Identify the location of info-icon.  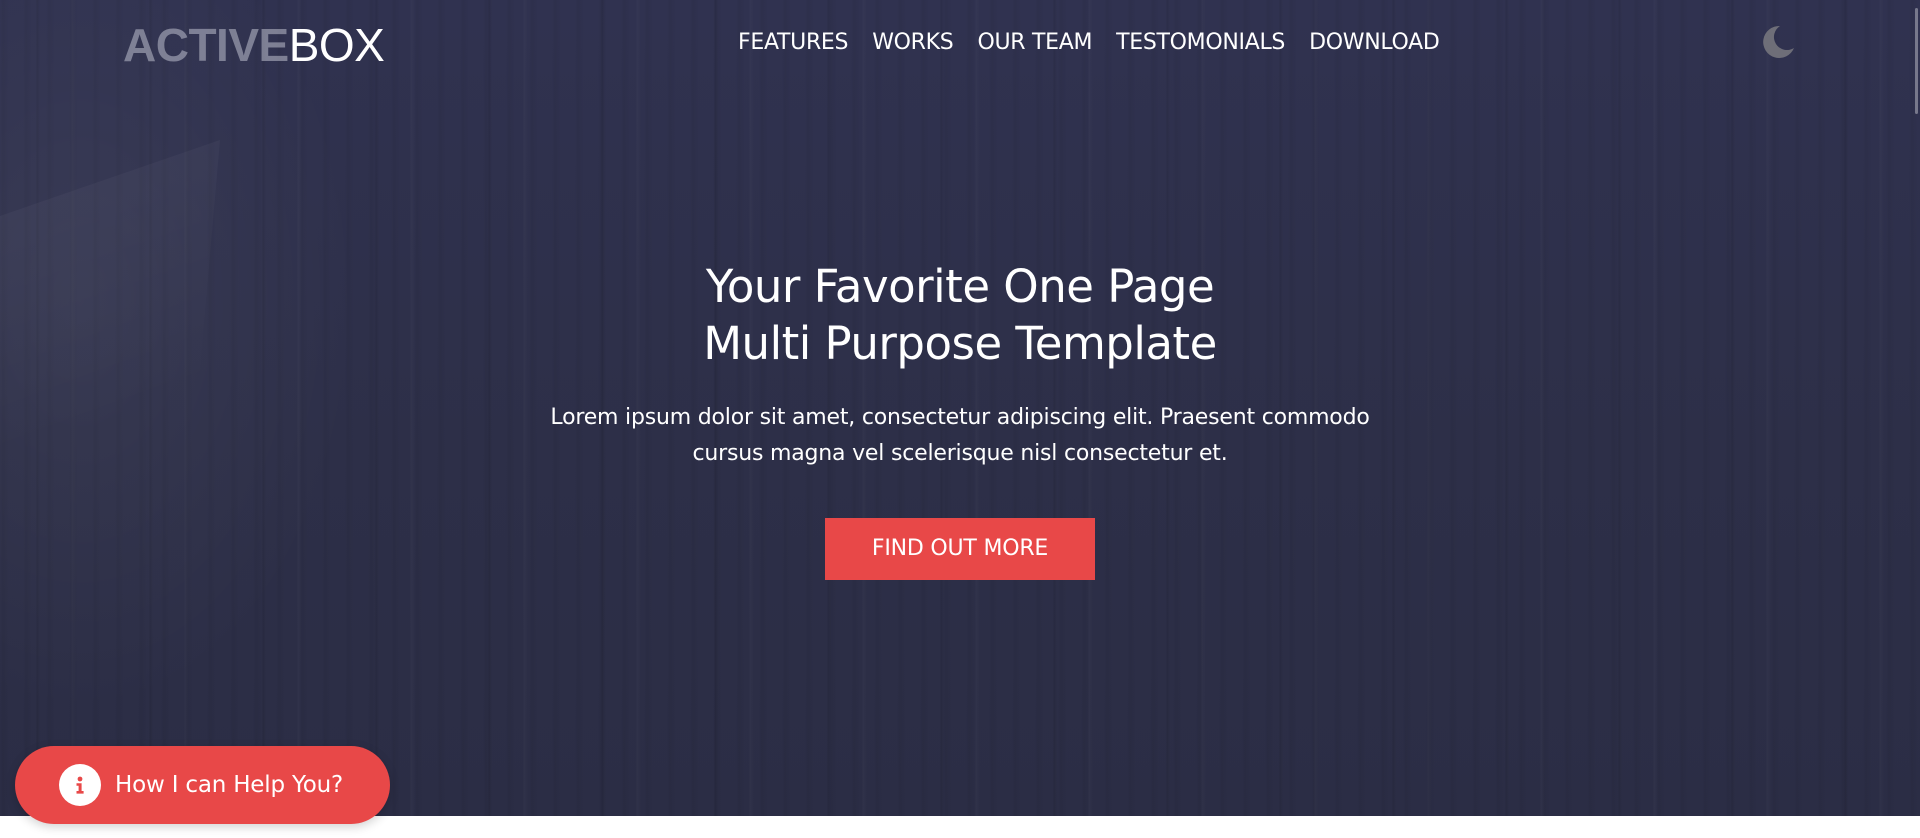
(80, 785).